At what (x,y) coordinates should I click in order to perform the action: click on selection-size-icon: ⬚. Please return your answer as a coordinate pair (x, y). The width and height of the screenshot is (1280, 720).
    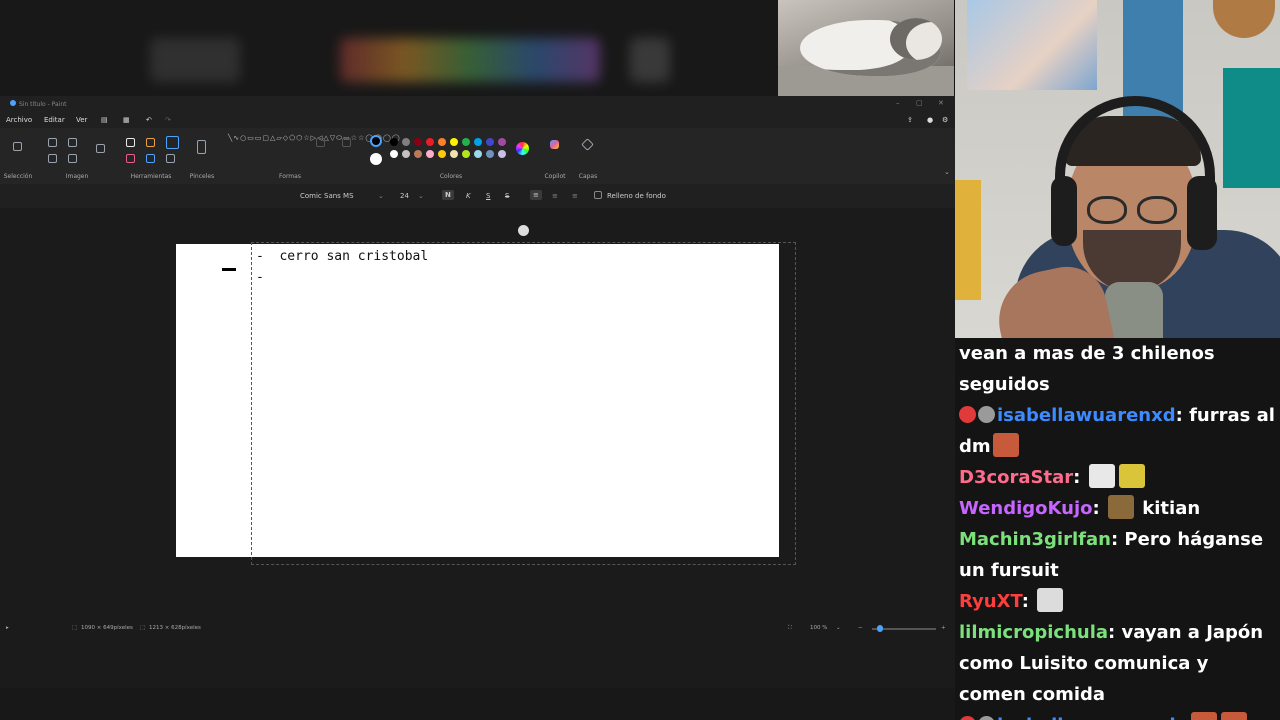
    Looking at the image, I should click on (143, 628).